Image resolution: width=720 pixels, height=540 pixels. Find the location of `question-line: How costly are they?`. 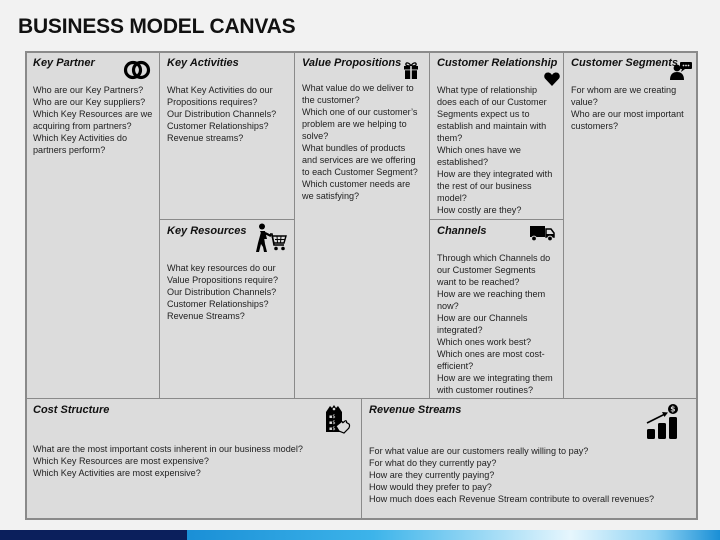

question-line: How costly are they? is located at coordinates (479, 210).